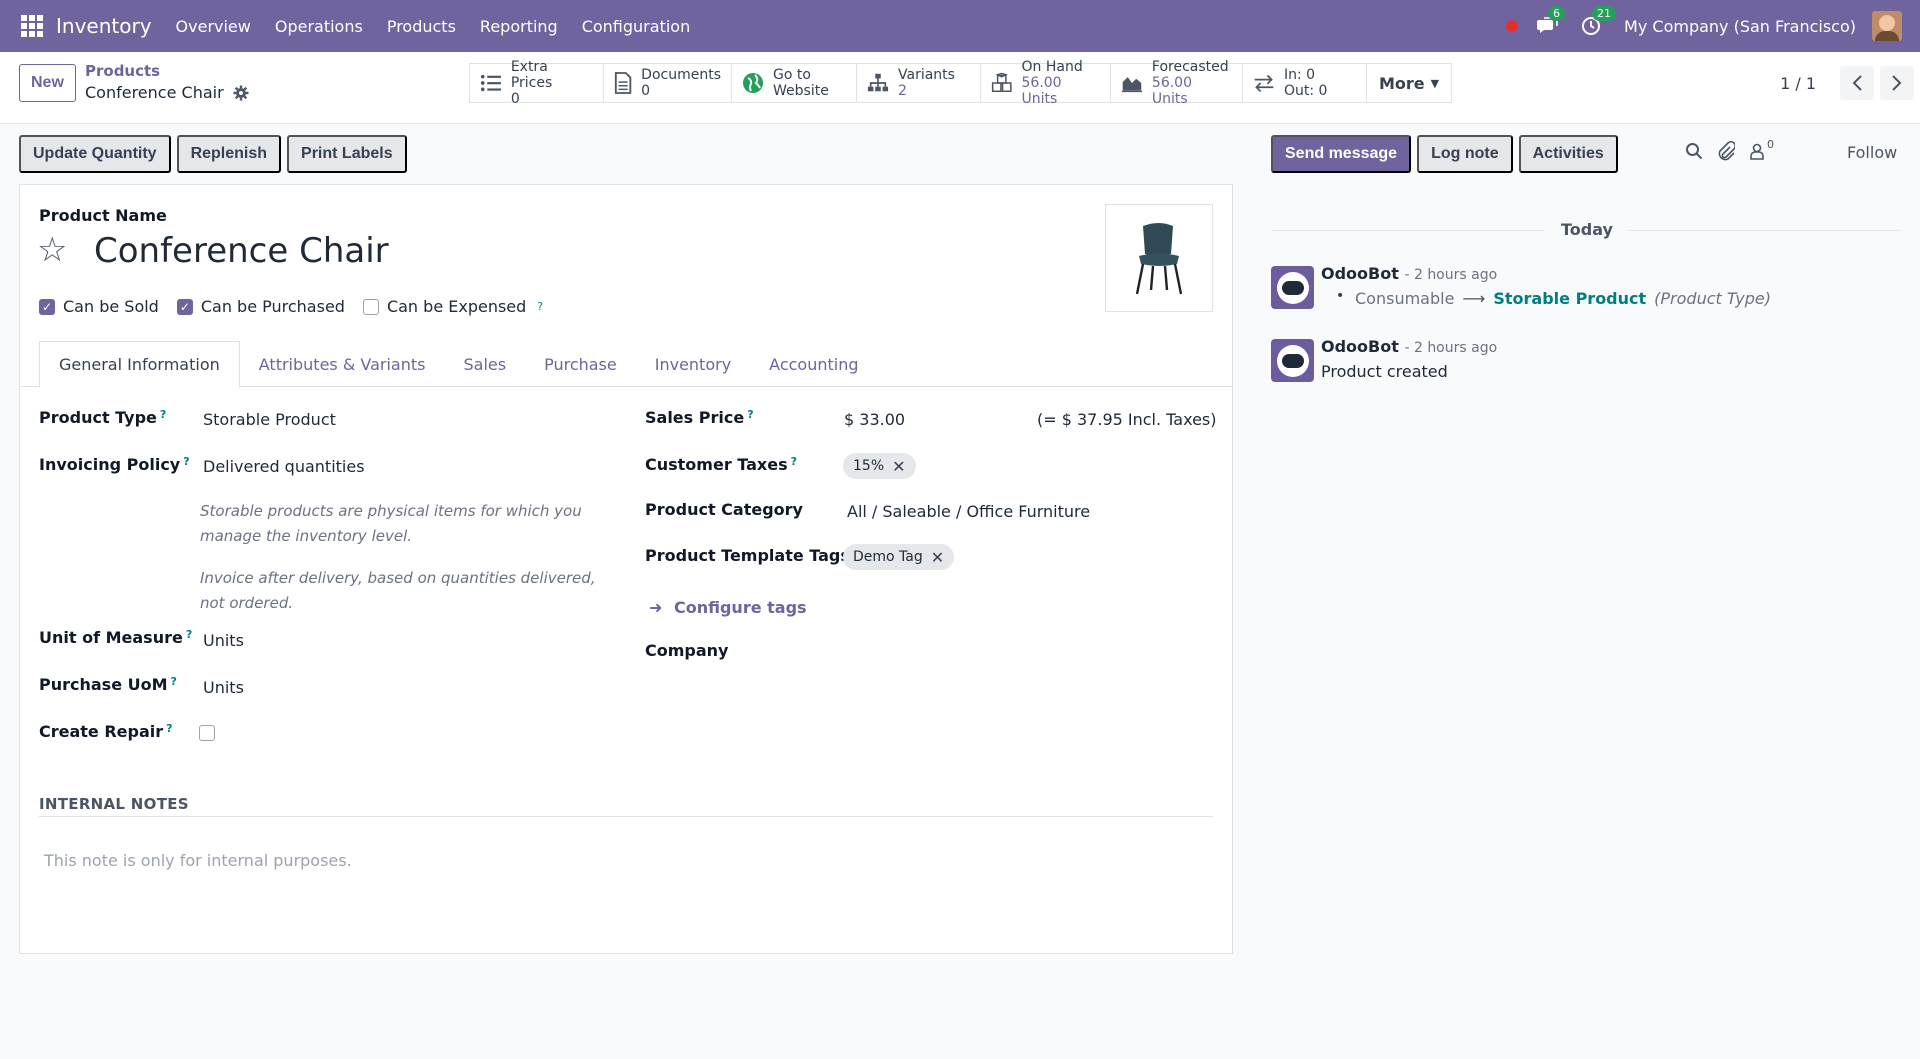 The width and height of the screenshot is (1920, 1059). Describe the element at coordinates (1857, 83) in the screenshot. I see `pager-previous-button` at that location.